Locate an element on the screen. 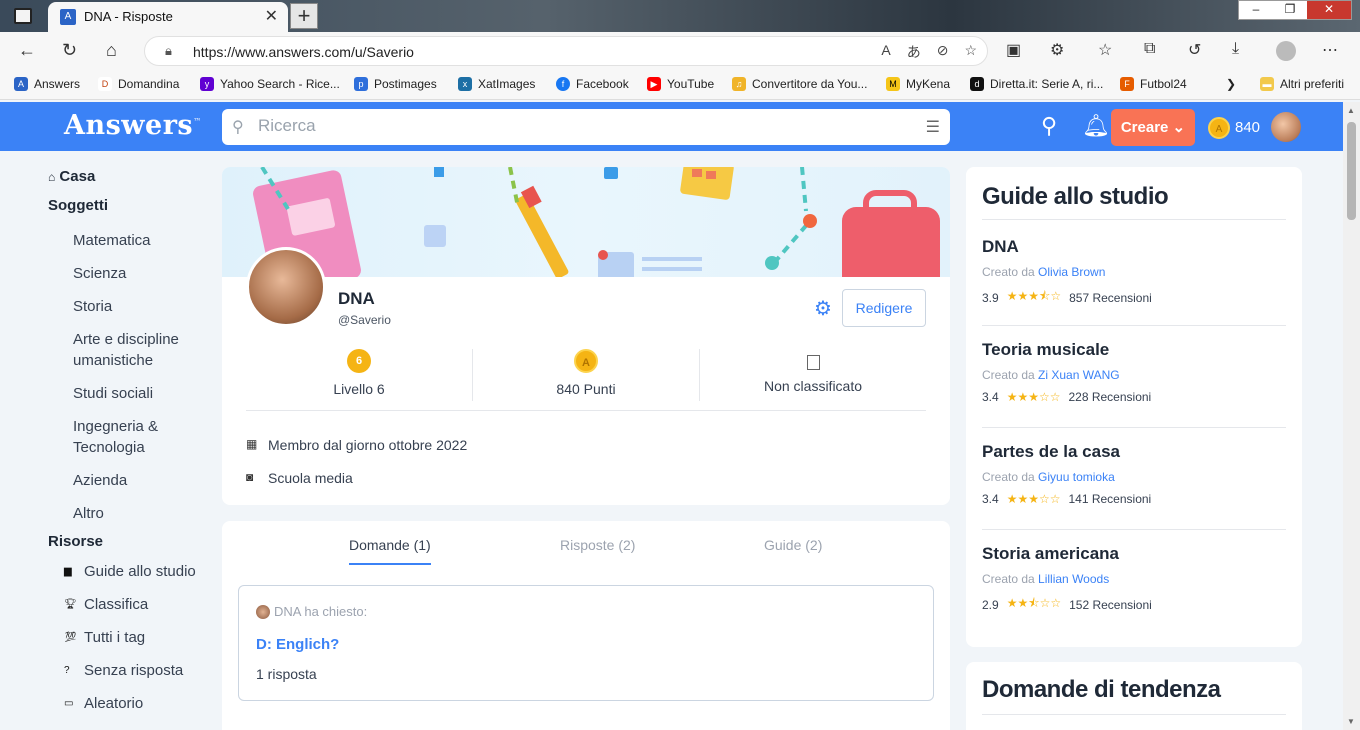  browser-tab-bar: A DNA - Risposte ✕ + – ❐ ✕ is located at coordinates (680, 16).